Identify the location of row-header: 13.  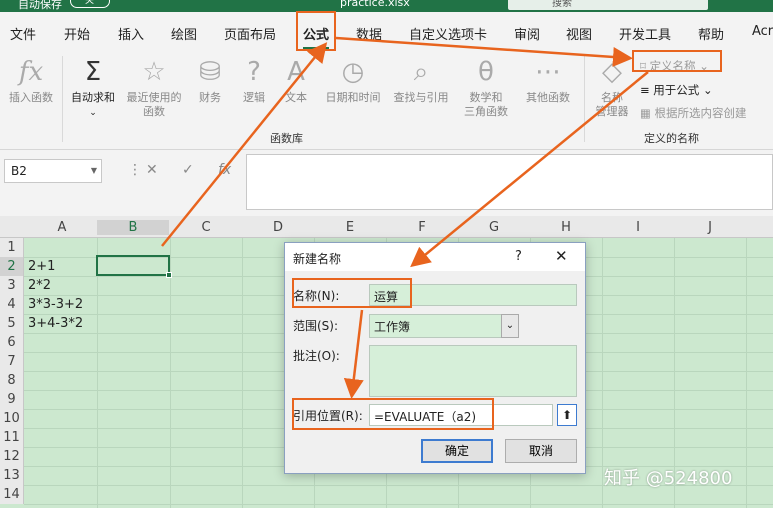
(12, 475).